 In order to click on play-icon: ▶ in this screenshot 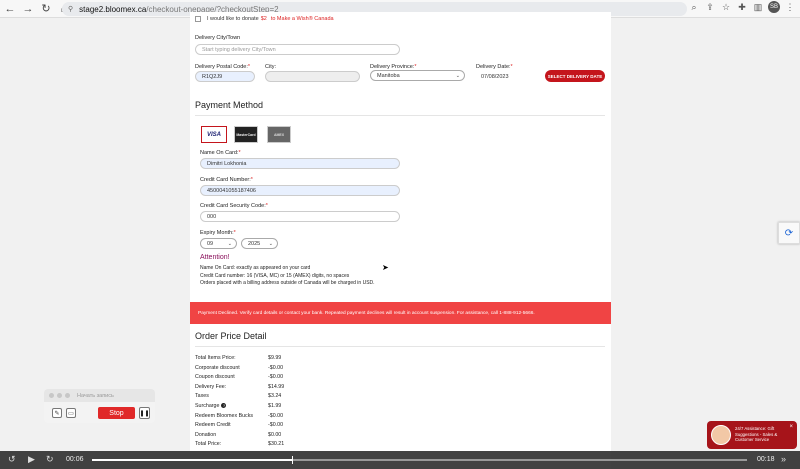, I will do `click(31, 459)`.